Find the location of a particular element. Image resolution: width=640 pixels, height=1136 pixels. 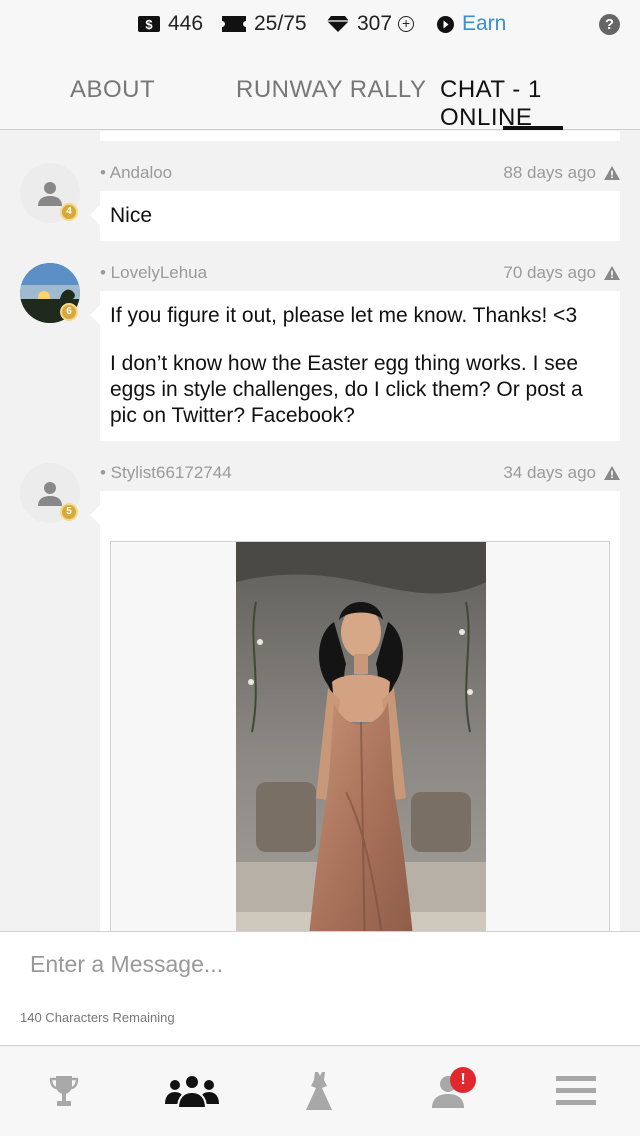

active-tab-indicator is located at coordinates (533, 128).